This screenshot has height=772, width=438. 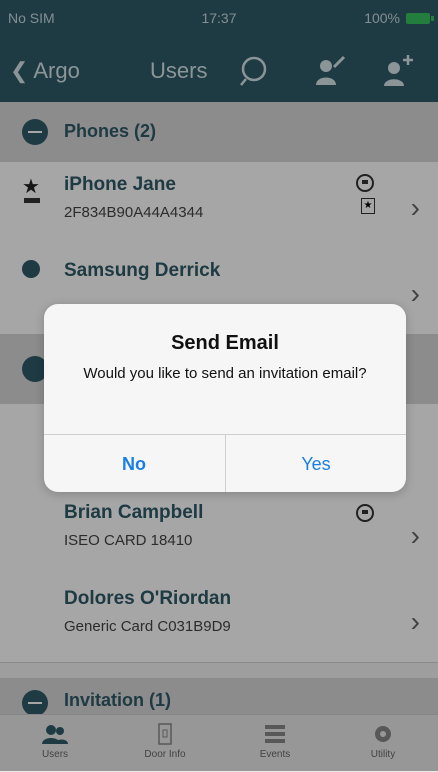 What do you see at coordinates (134, 463) in the screenshot?
I see `no-button: No` at bounding box center [134, 463].